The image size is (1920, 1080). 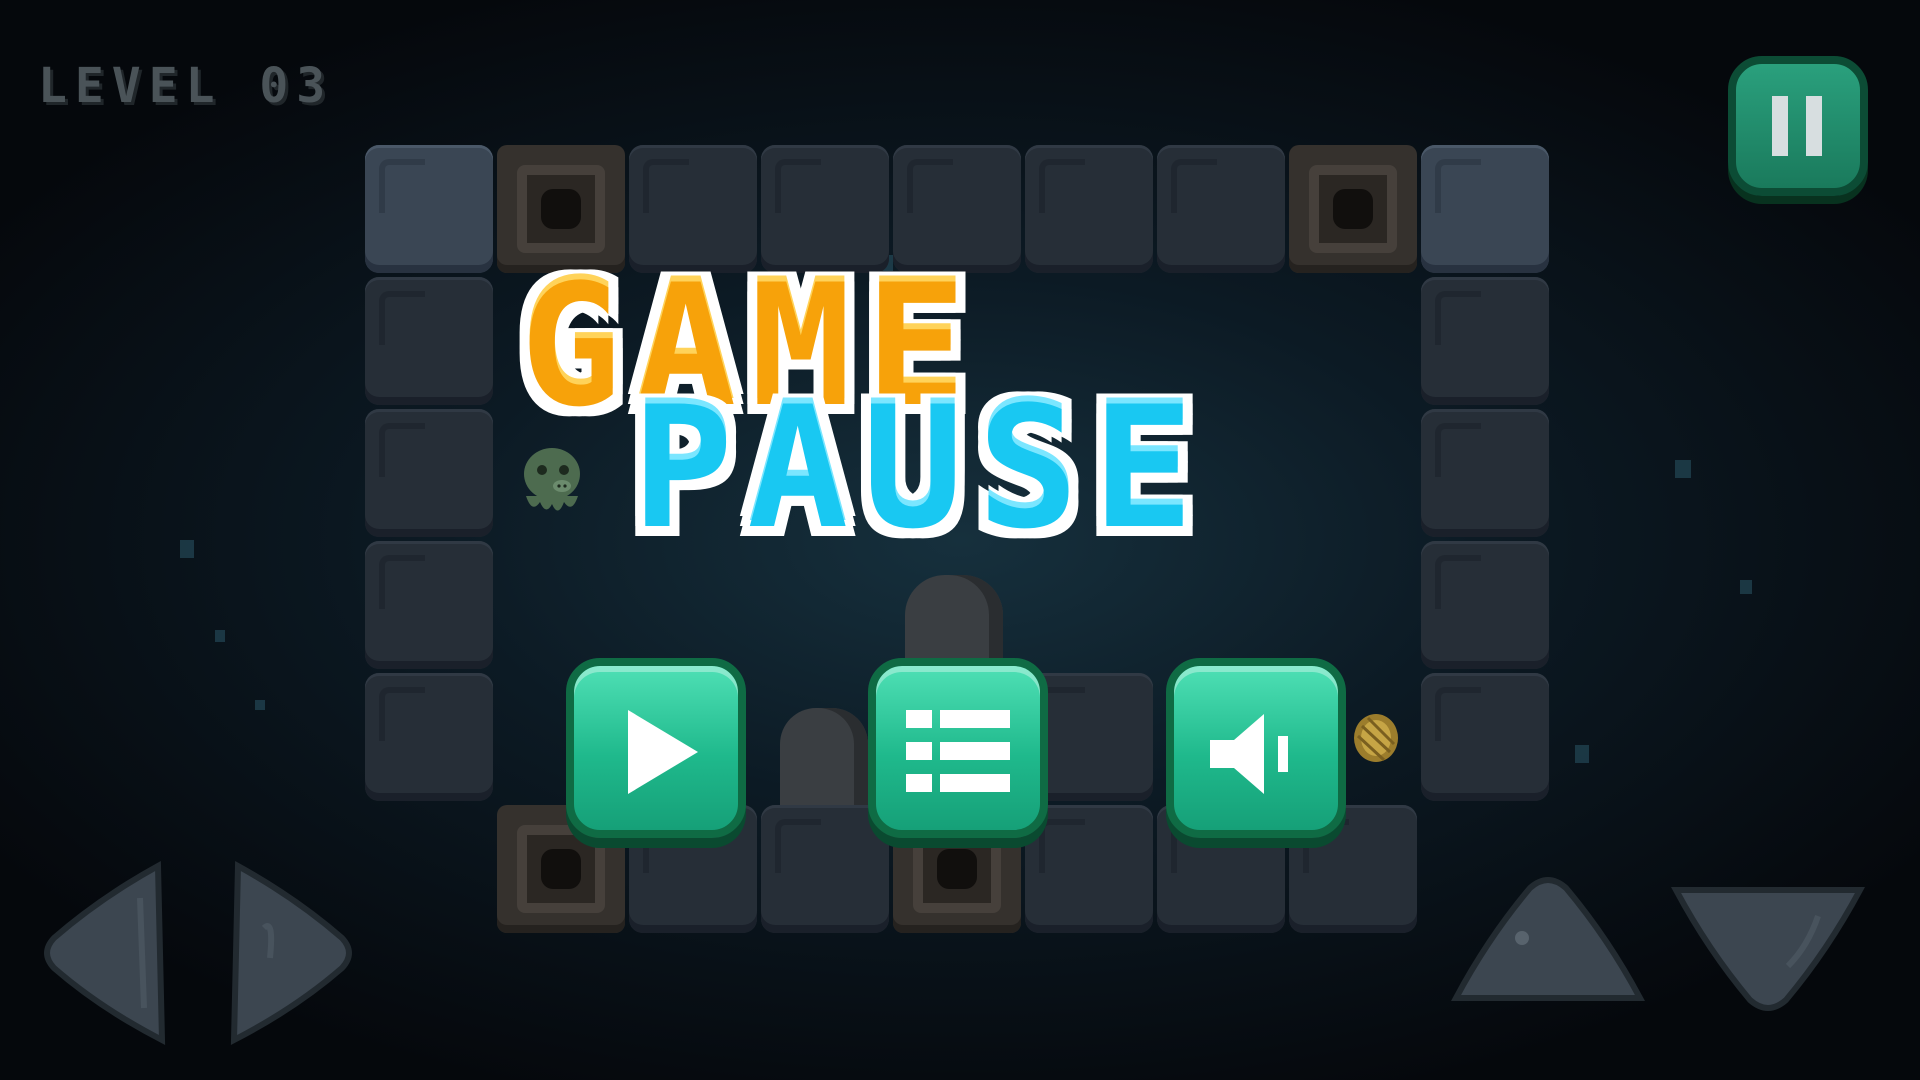 I want to click on pause-button, so click(x=1798, y=126).